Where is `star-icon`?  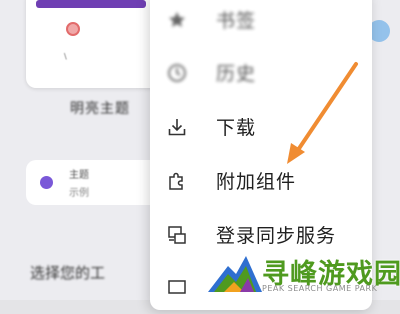 star-icon is located at coordinates (177, 19).